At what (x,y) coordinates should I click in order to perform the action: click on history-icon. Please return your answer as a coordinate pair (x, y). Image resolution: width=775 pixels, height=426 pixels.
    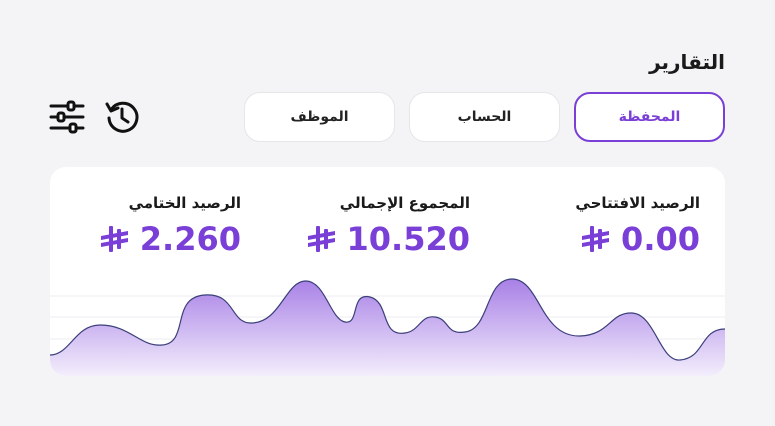
    Looking at the image, I should click on (122, 117).